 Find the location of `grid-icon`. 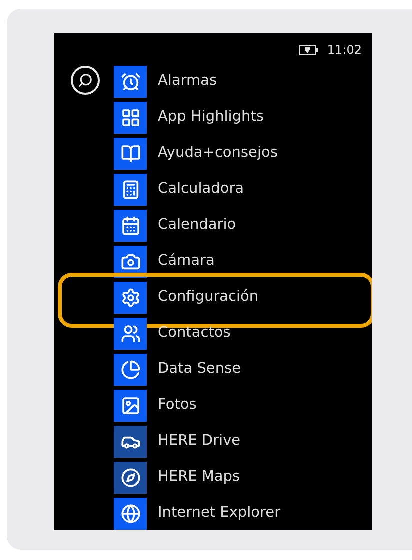

grid-icon is located at coordinates (130, 118).